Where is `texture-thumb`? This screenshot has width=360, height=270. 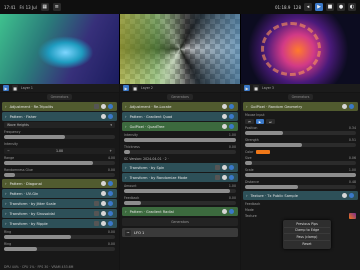
texture-thumb is located at coordinates (352, 216).